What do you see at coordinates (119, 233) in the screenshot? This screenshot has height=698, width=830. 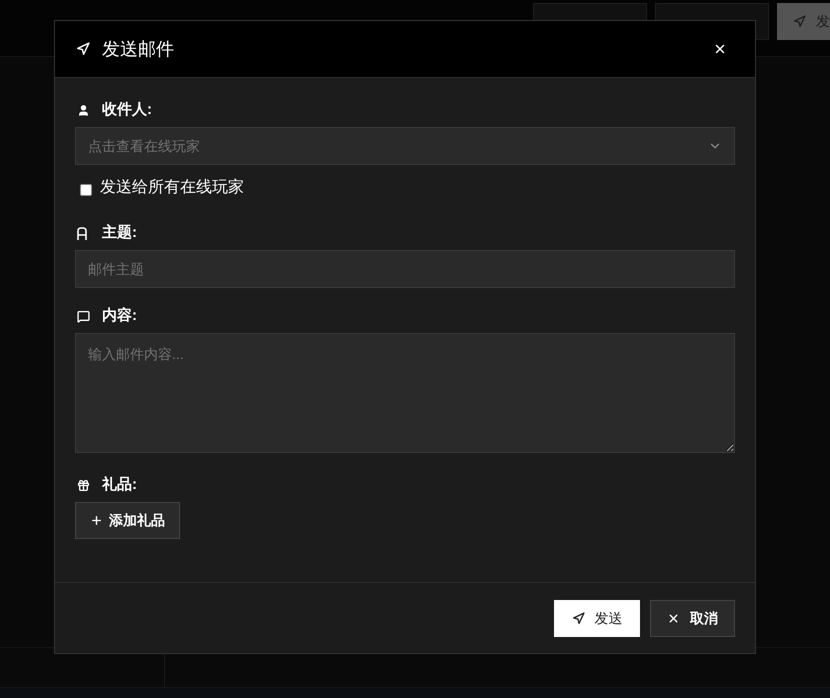 I see `subject-label: 主题:` at bounding box center [119, 233].